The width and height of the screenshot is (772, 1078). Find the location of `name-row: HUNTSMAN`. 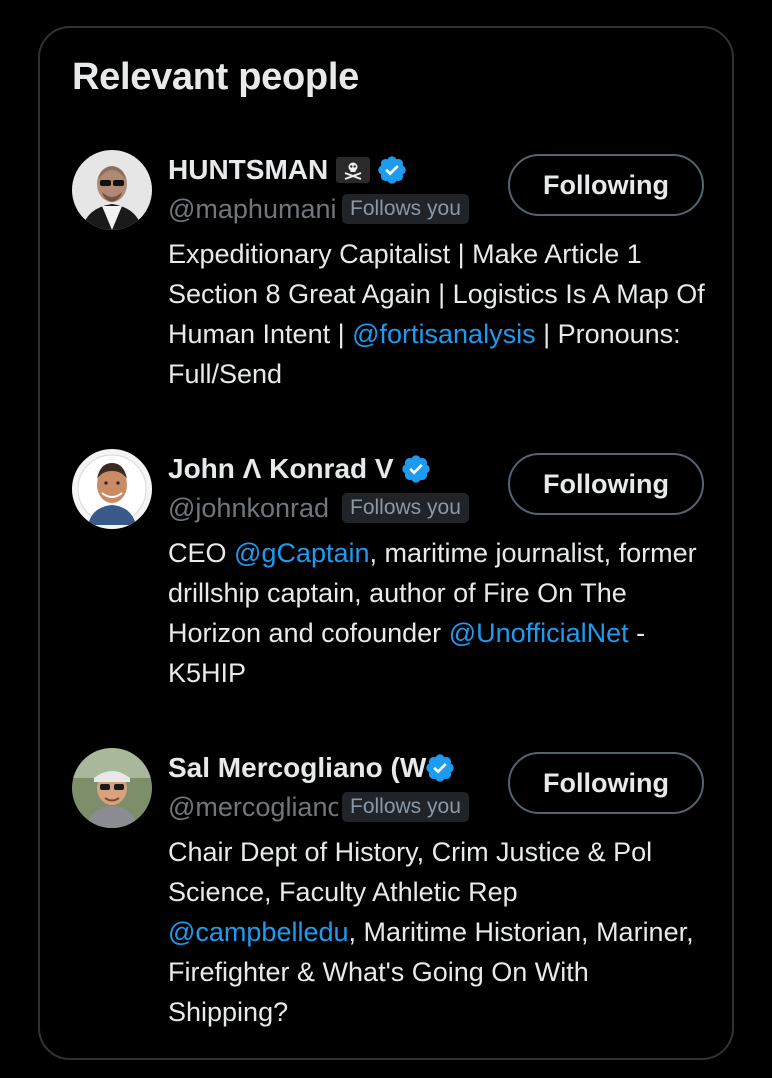

name-row: HUNTSMAN is located at coordinates (313, 170).